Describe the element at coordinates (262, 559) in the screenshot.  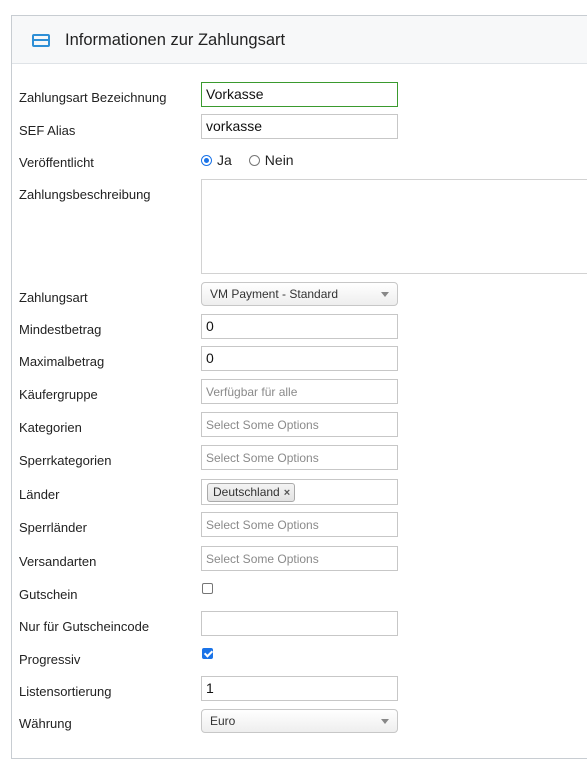
I see `shipment-methods-placeholder: Select Some Options` at that location.